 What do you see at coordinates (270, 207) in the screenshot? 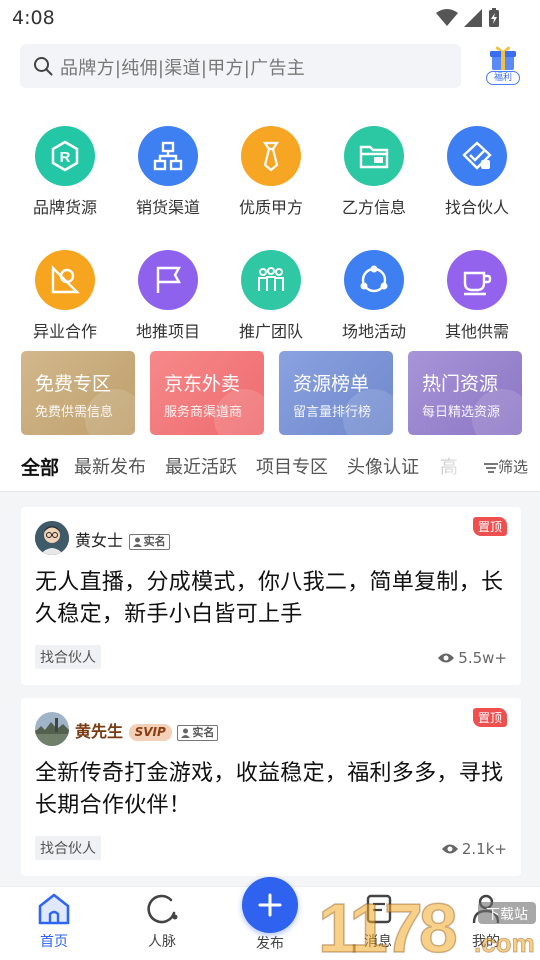
I see `category-label: 优质甲方` at bounding box center [270, 207].